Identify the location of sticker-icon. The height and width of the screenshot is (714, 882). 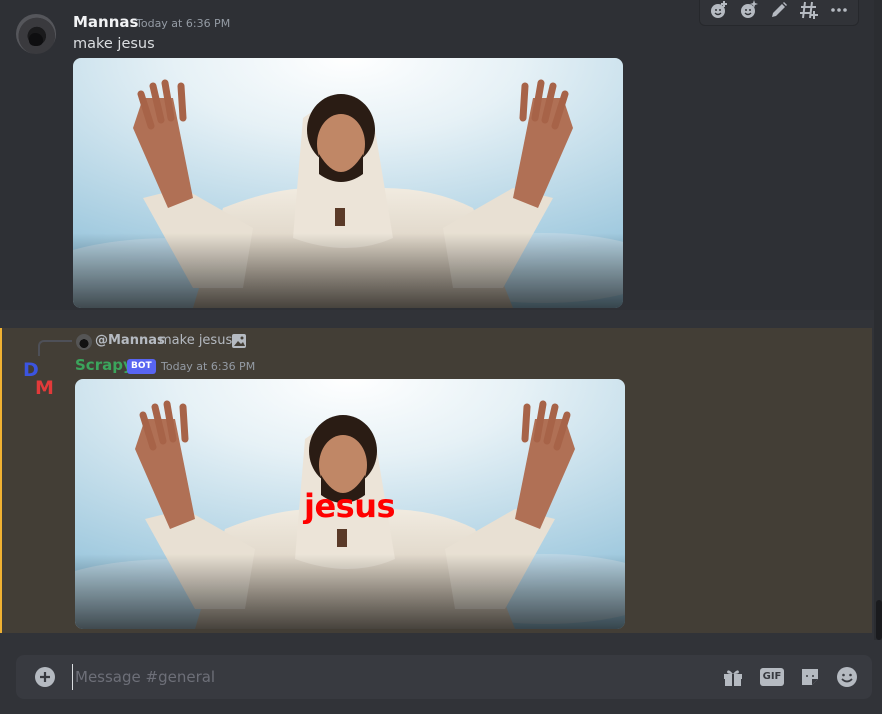
(810, 677).